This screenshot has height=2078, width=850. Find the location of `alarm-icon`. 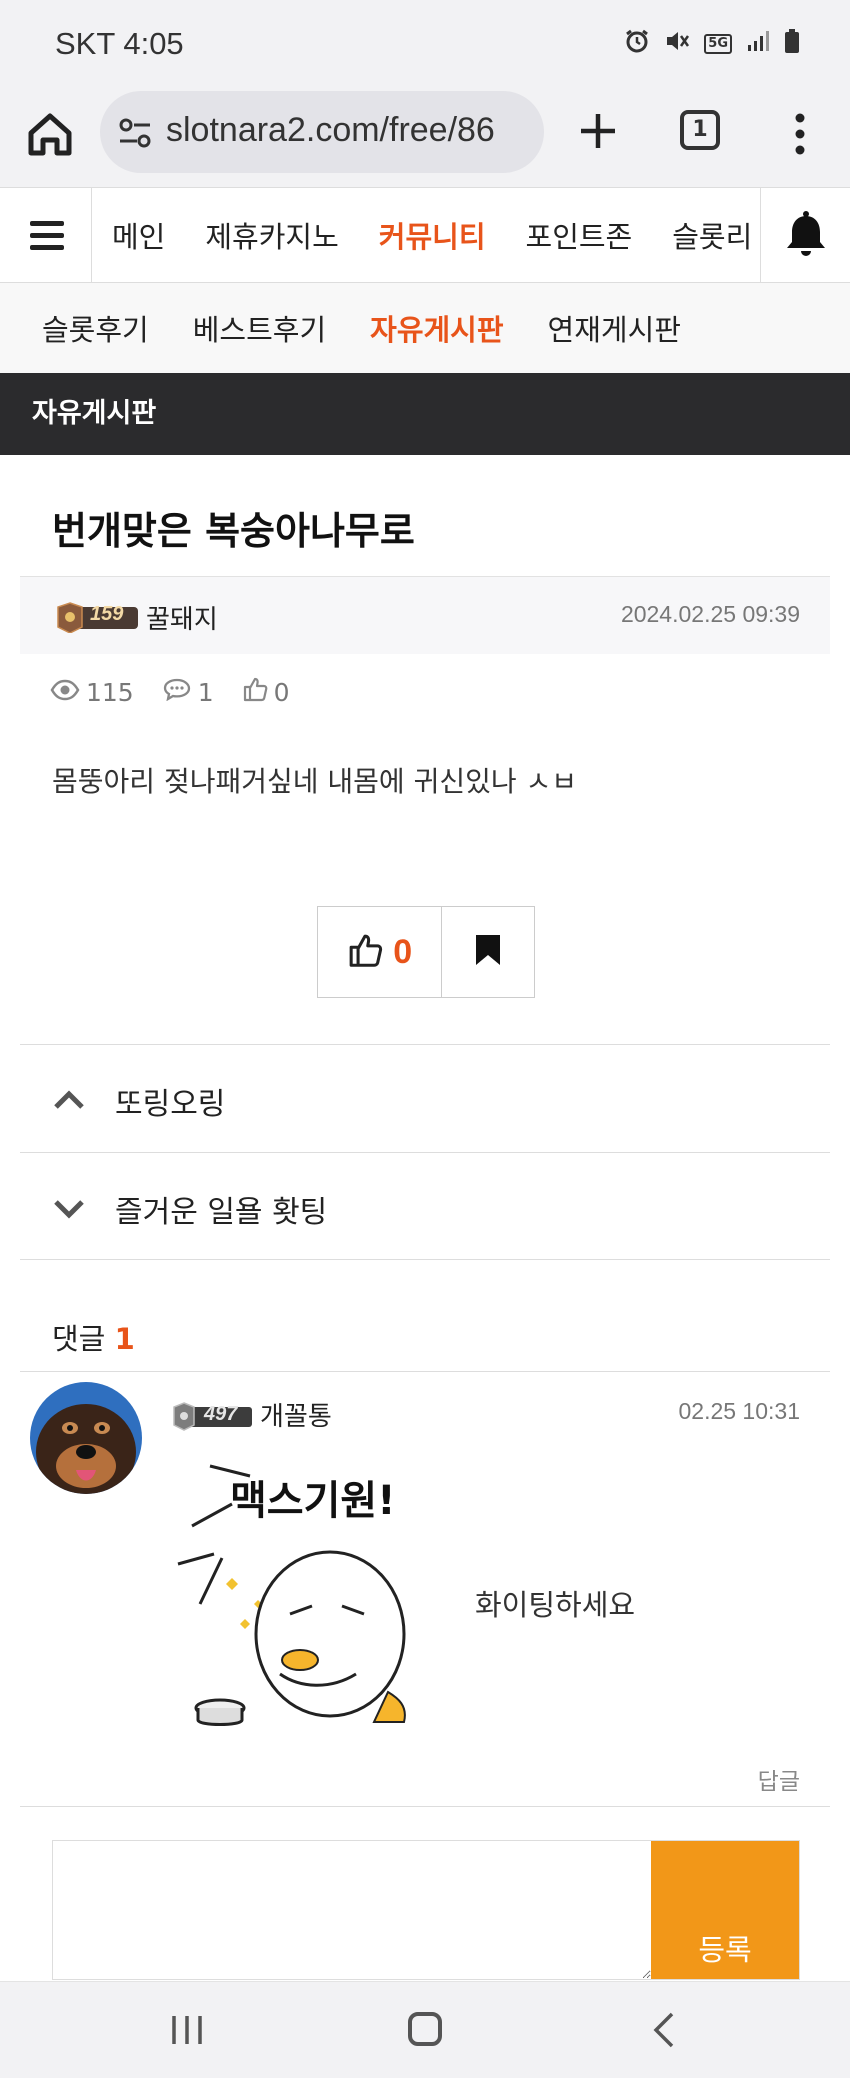

alarm-icon is located at coordinates (637, 44).